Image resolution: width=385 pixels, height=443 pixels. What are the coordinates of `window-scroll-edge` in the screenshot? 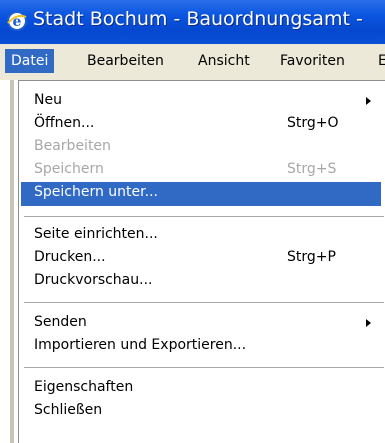 It's located at (12, 261).